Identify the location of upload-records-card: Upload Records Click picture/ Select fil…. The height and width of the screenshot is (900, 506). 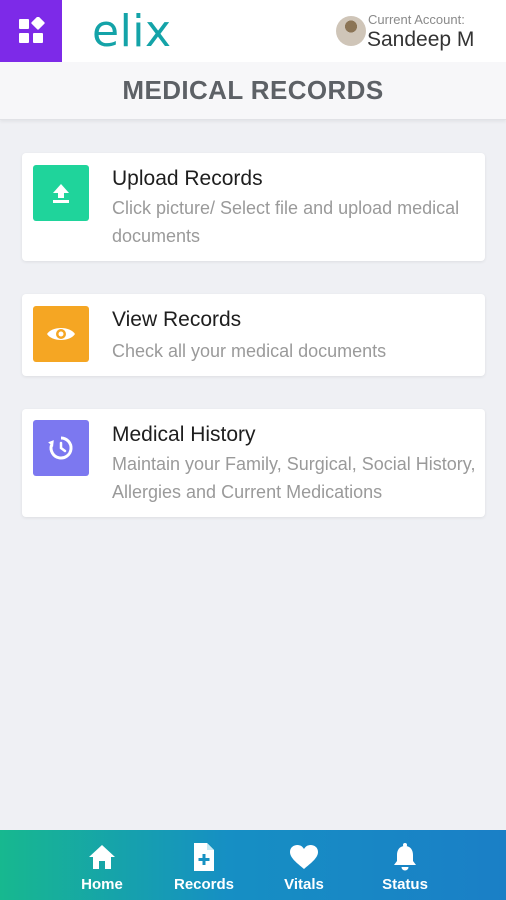
(253, 207).